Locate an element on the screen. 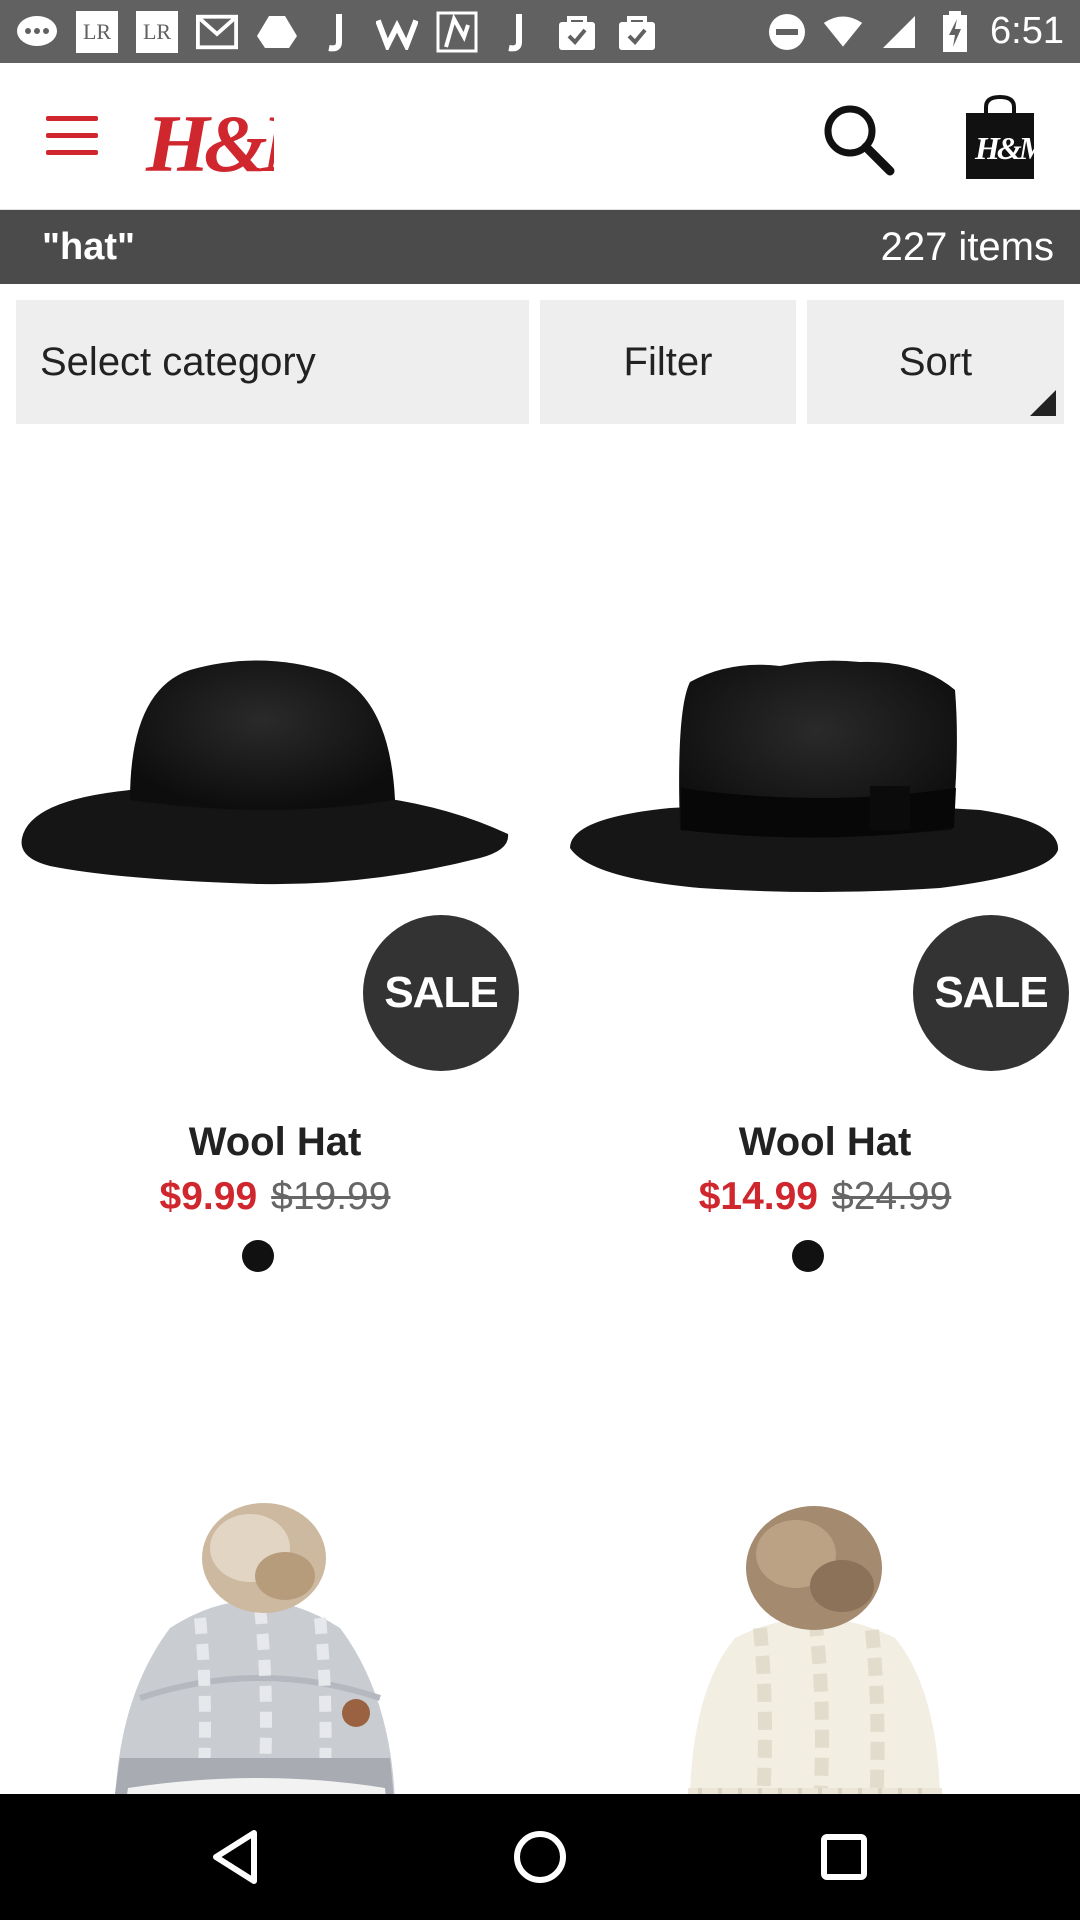  system-nav-bar is located at coordinates (540, 1857).